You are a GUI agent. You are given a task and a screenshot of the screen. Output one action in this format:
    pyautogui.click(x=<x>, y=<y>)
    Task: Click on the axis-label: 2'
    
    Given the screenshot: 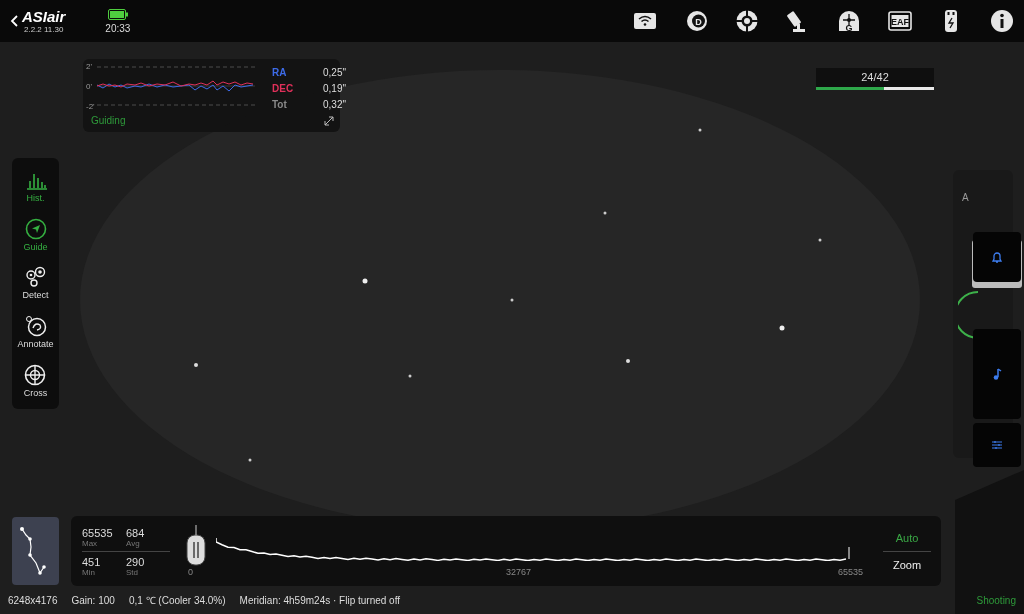 What is the action you would take?
    pyautogui.click(x=89, y=66)
    